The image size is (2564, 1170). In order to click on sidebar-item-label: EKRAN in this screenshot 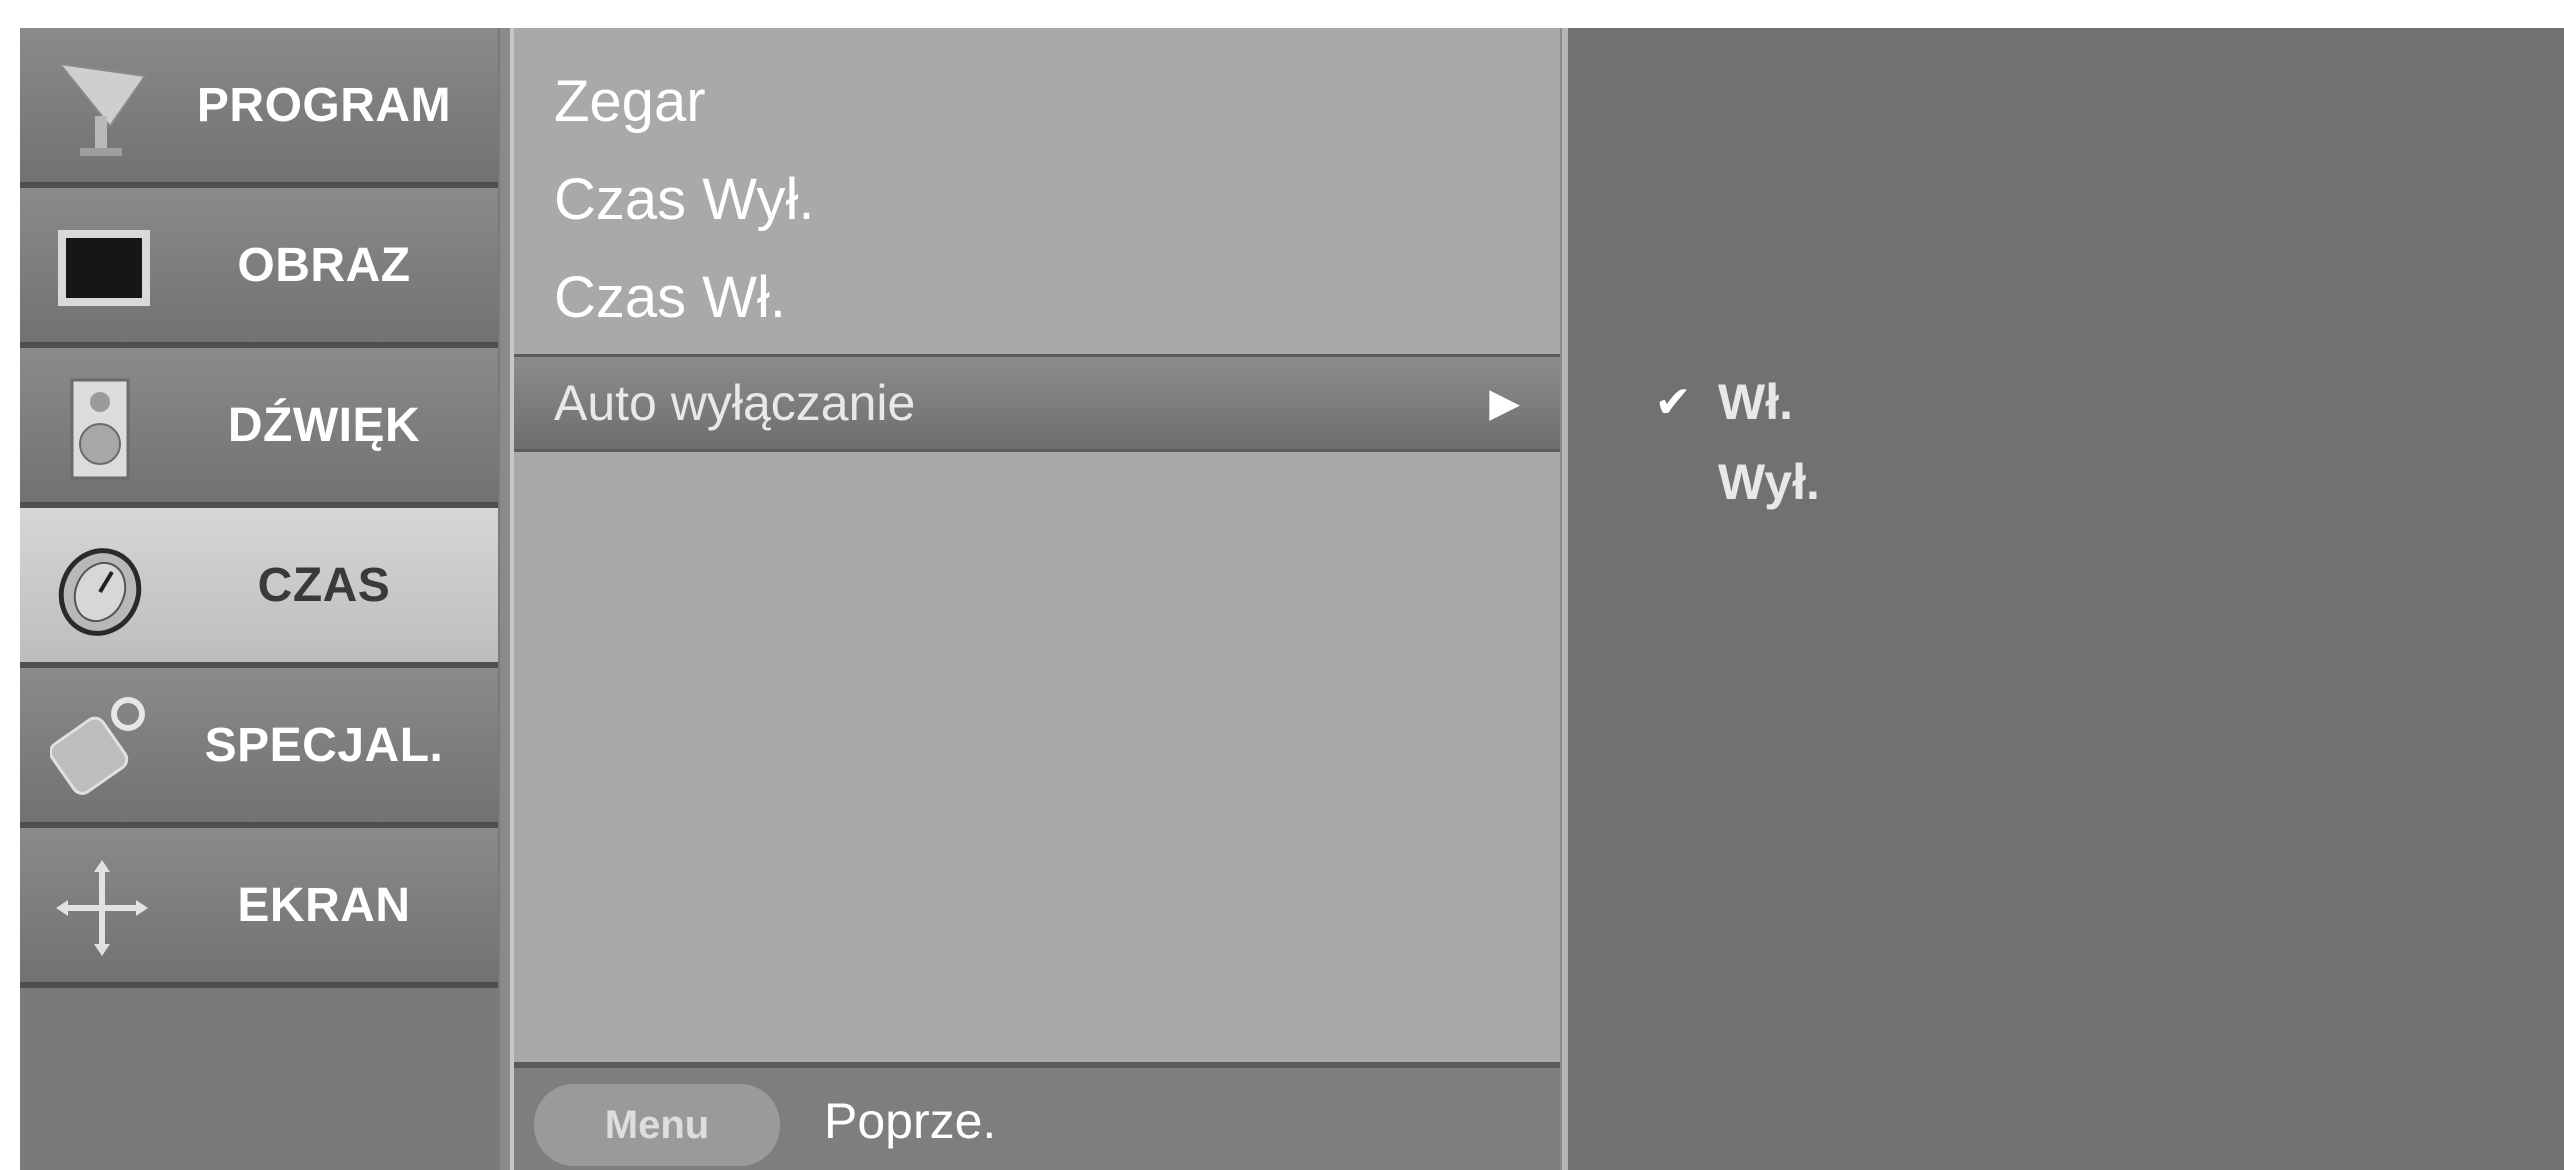, I will do `click(324, 905)`.